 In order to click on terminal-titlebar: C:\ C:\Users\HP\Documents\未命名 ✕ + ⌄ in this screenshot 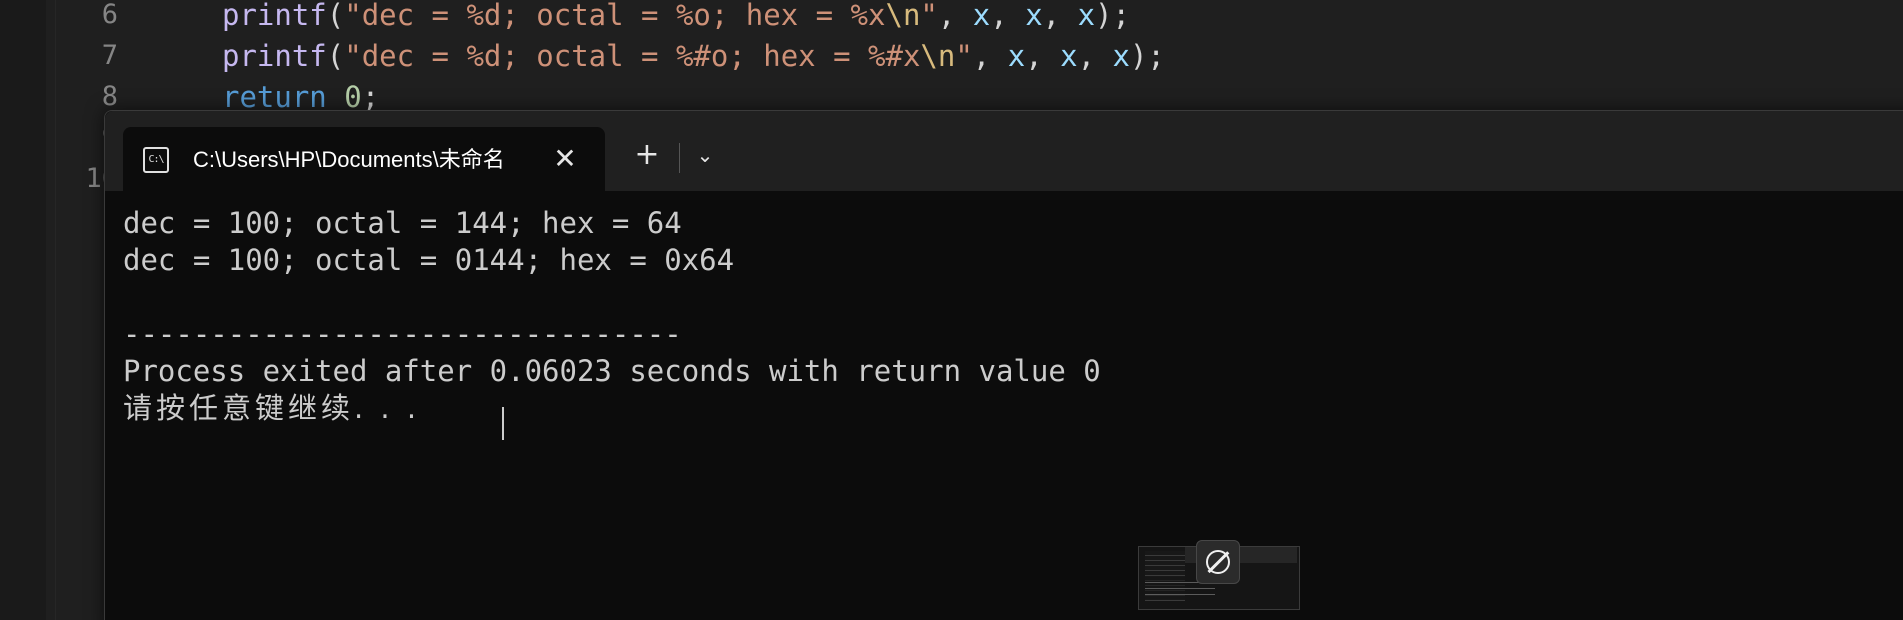, I will do `click(1004, 151)`.